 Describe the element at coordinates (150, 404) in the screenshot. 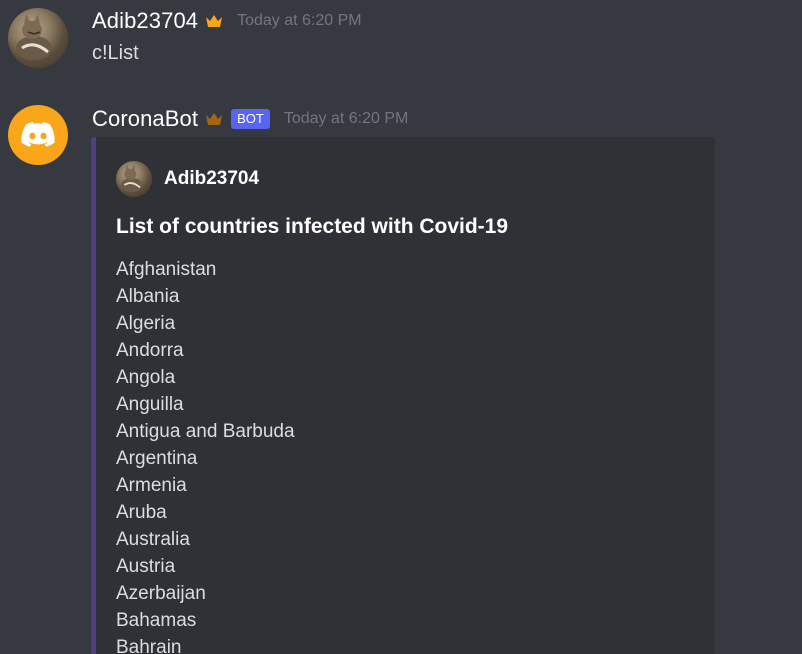

I see `list-item: Anguilla` at that location.